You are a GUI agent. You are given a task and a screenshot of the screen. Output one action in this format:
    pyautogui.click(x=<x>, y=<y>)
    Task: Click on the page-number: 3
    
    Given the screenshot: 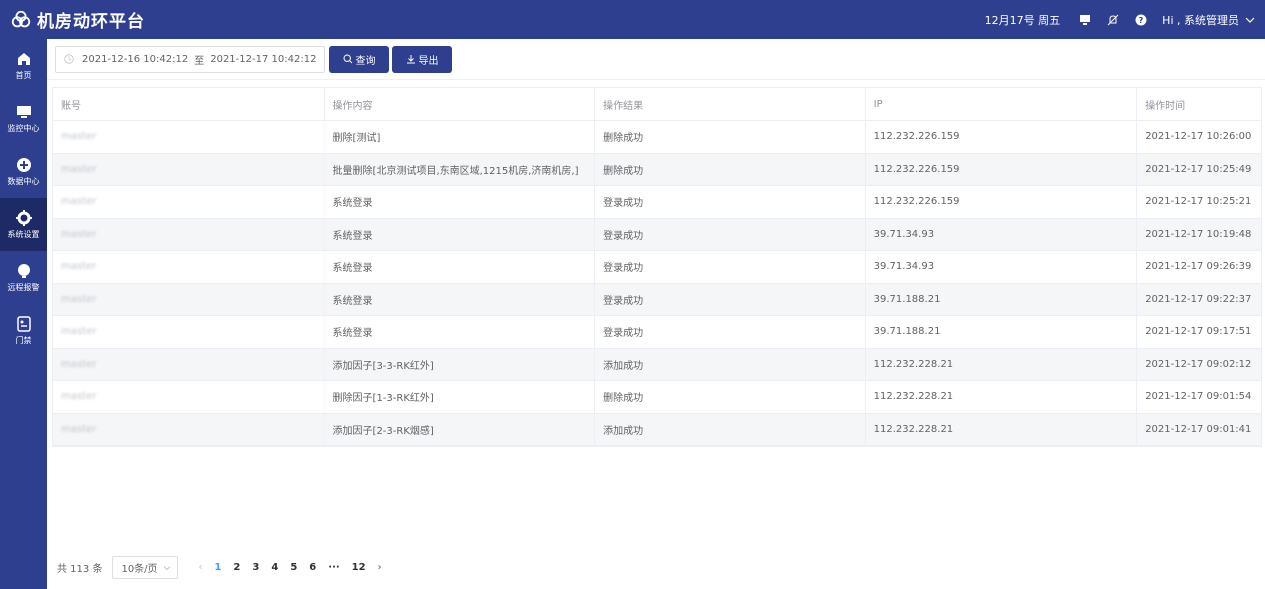 What is the action you would take?
    pyautogui.click(x=255, y=567)
    